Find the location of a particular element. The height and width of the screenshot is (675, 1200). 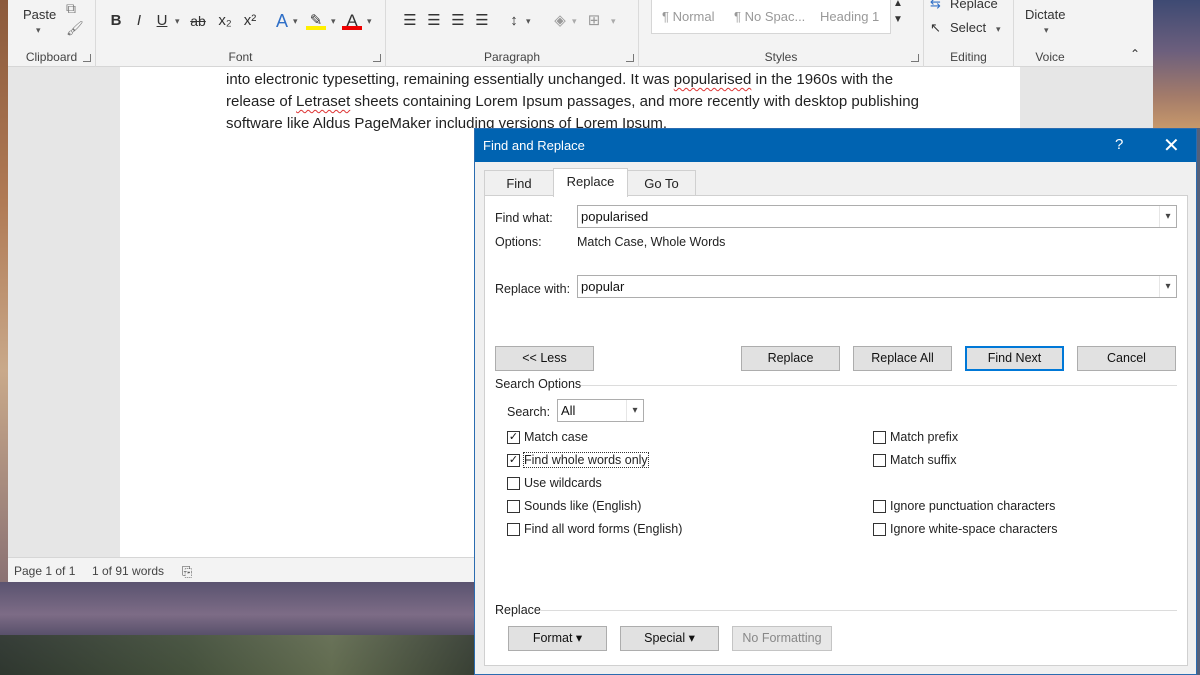

doc-line-1-tail: in the 1960s with the is located at coordinates (824, 79).